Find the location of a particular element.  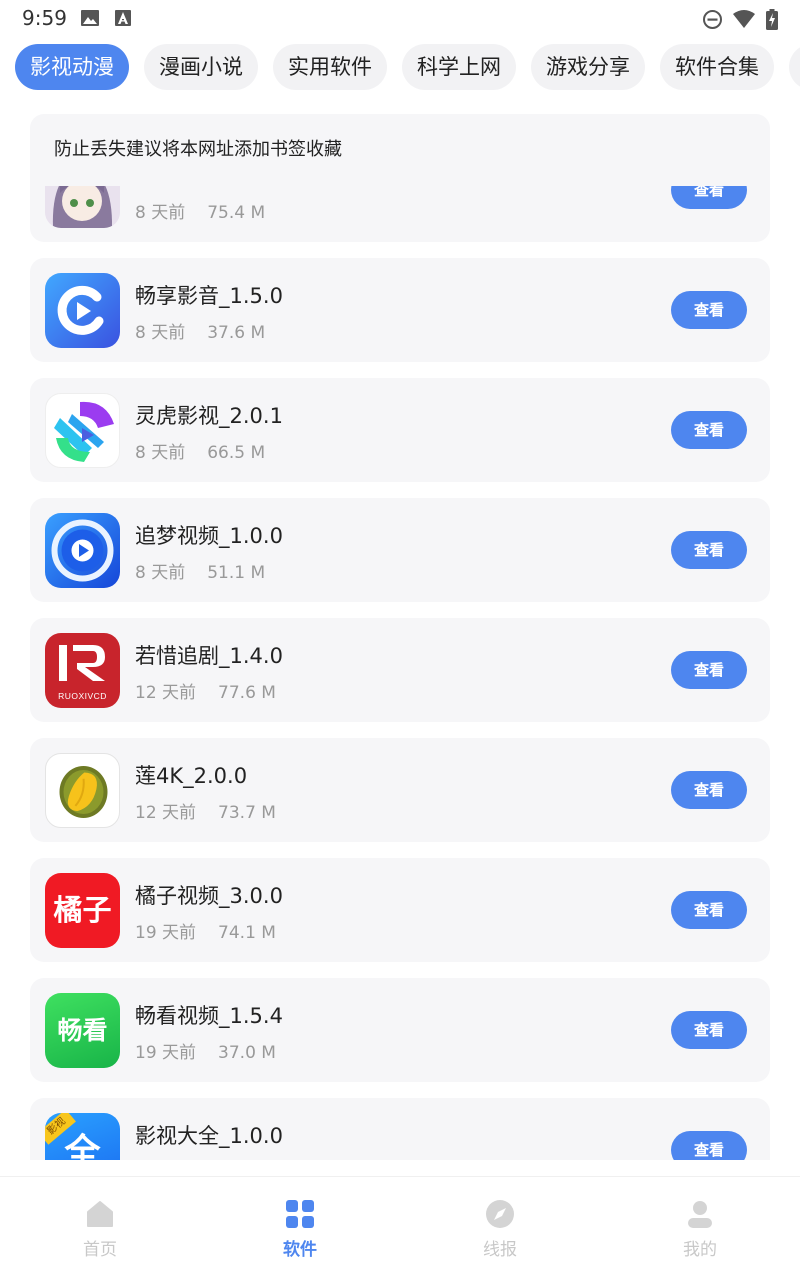

tab-category-film-anime: 影视动漫 is located at coordinates (72, 67).